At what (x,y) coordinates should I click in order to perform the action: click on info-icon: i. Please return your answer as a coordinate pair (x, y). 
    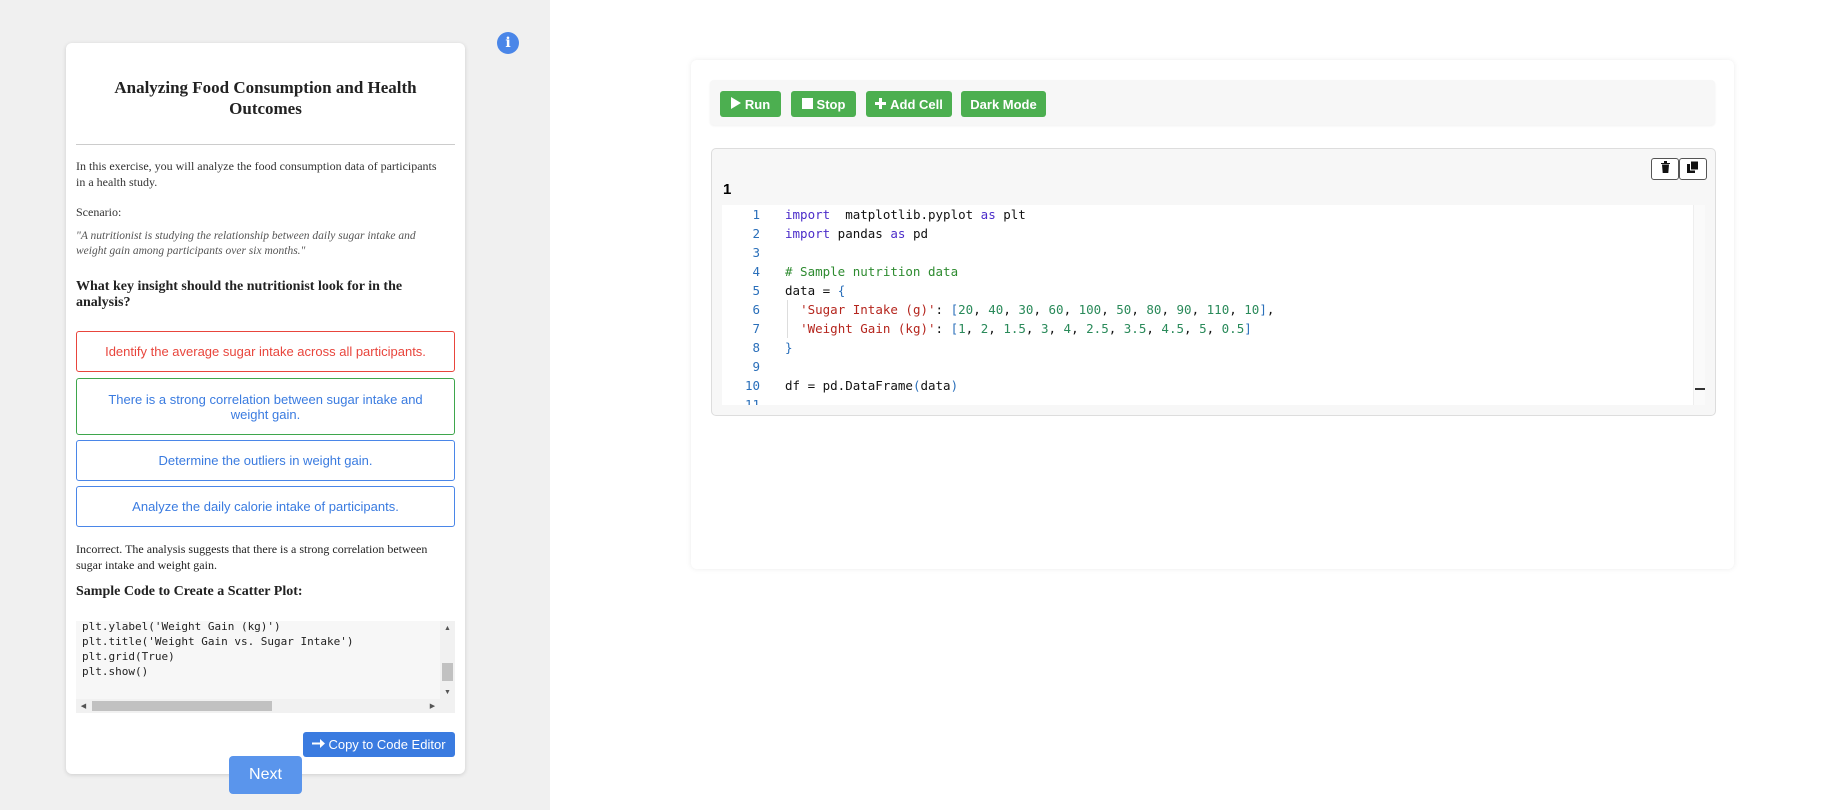
    Looking at the image, I should click on (508, 43).